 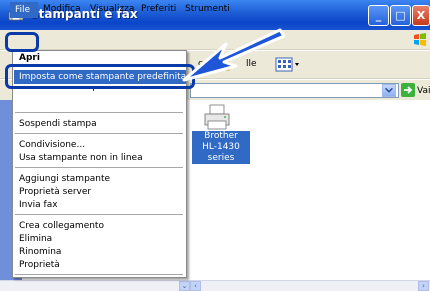 I want to click on menu-item-rinomina: Rinomina, so click(x=40, y=252).